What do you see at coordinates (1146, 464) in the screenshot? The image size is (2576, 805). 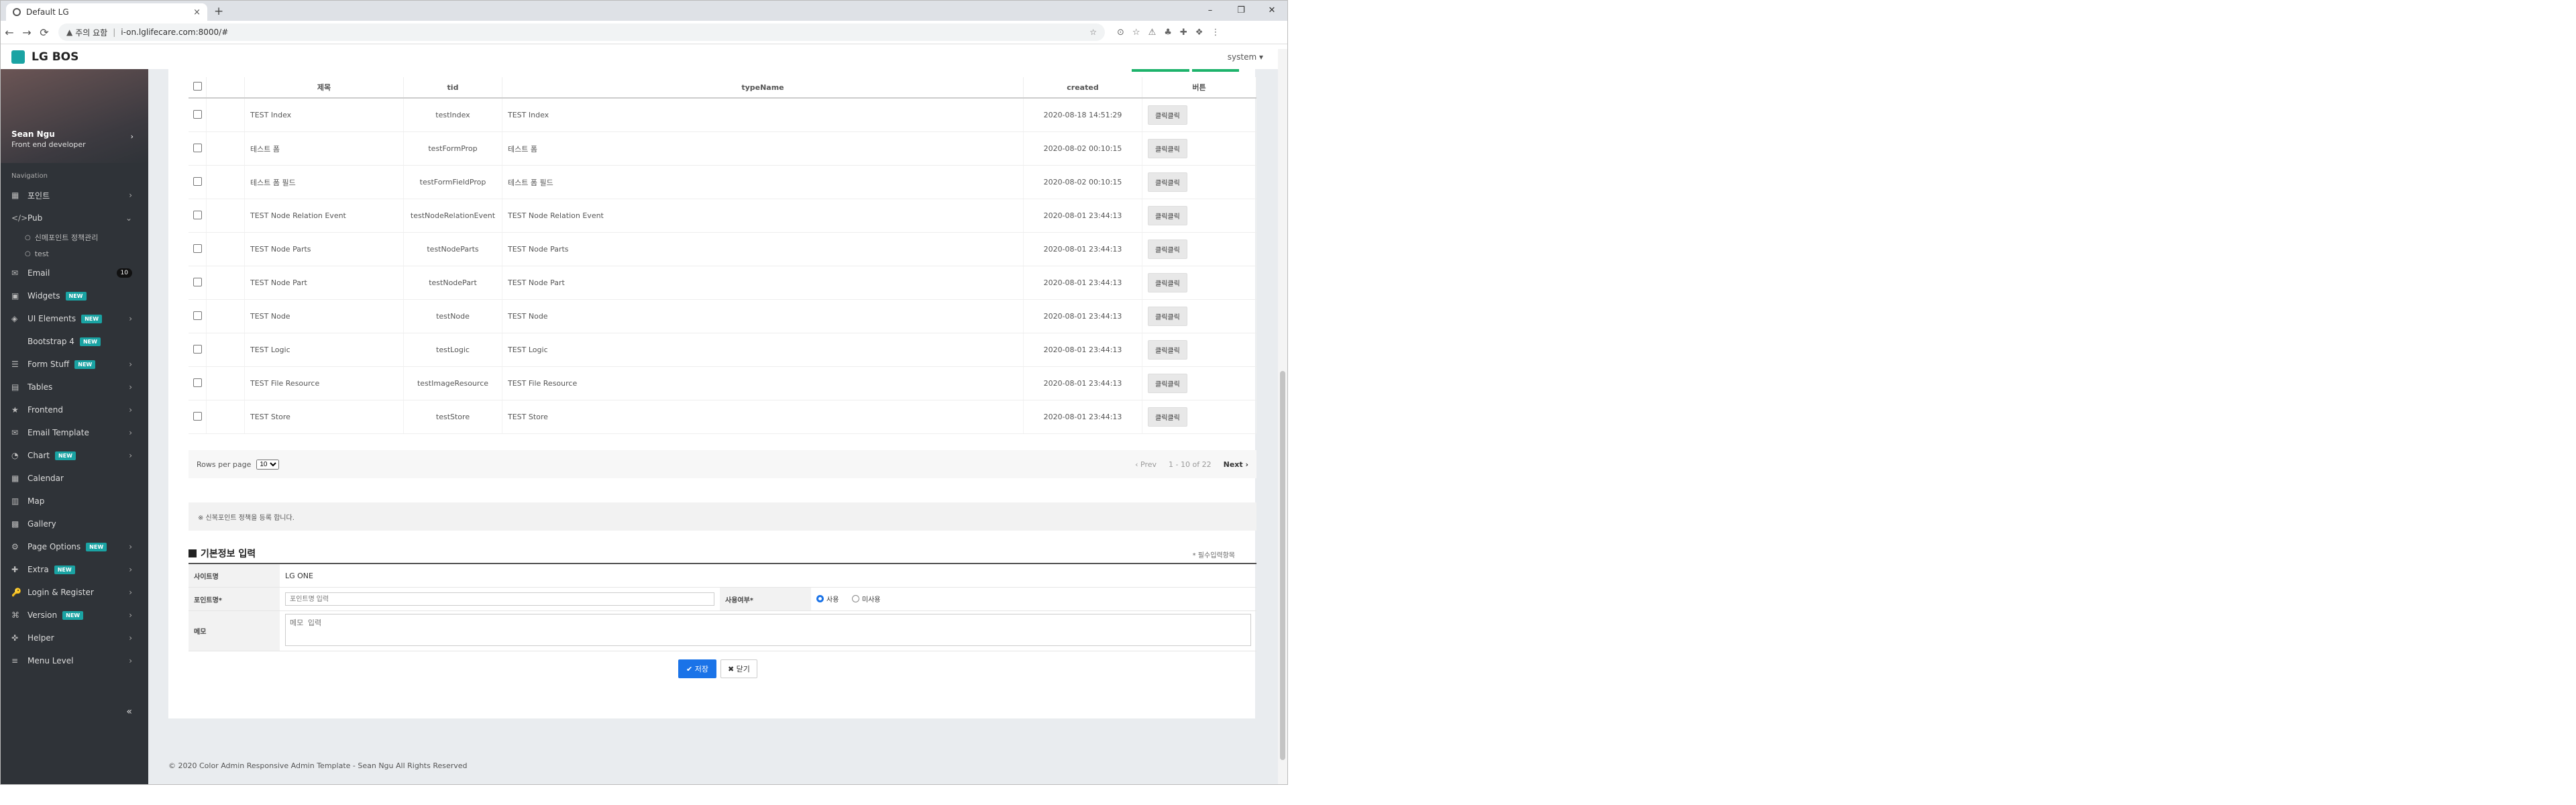 I see `prev-page-button: ‹ Prev` at bounding box center [1146, 464].